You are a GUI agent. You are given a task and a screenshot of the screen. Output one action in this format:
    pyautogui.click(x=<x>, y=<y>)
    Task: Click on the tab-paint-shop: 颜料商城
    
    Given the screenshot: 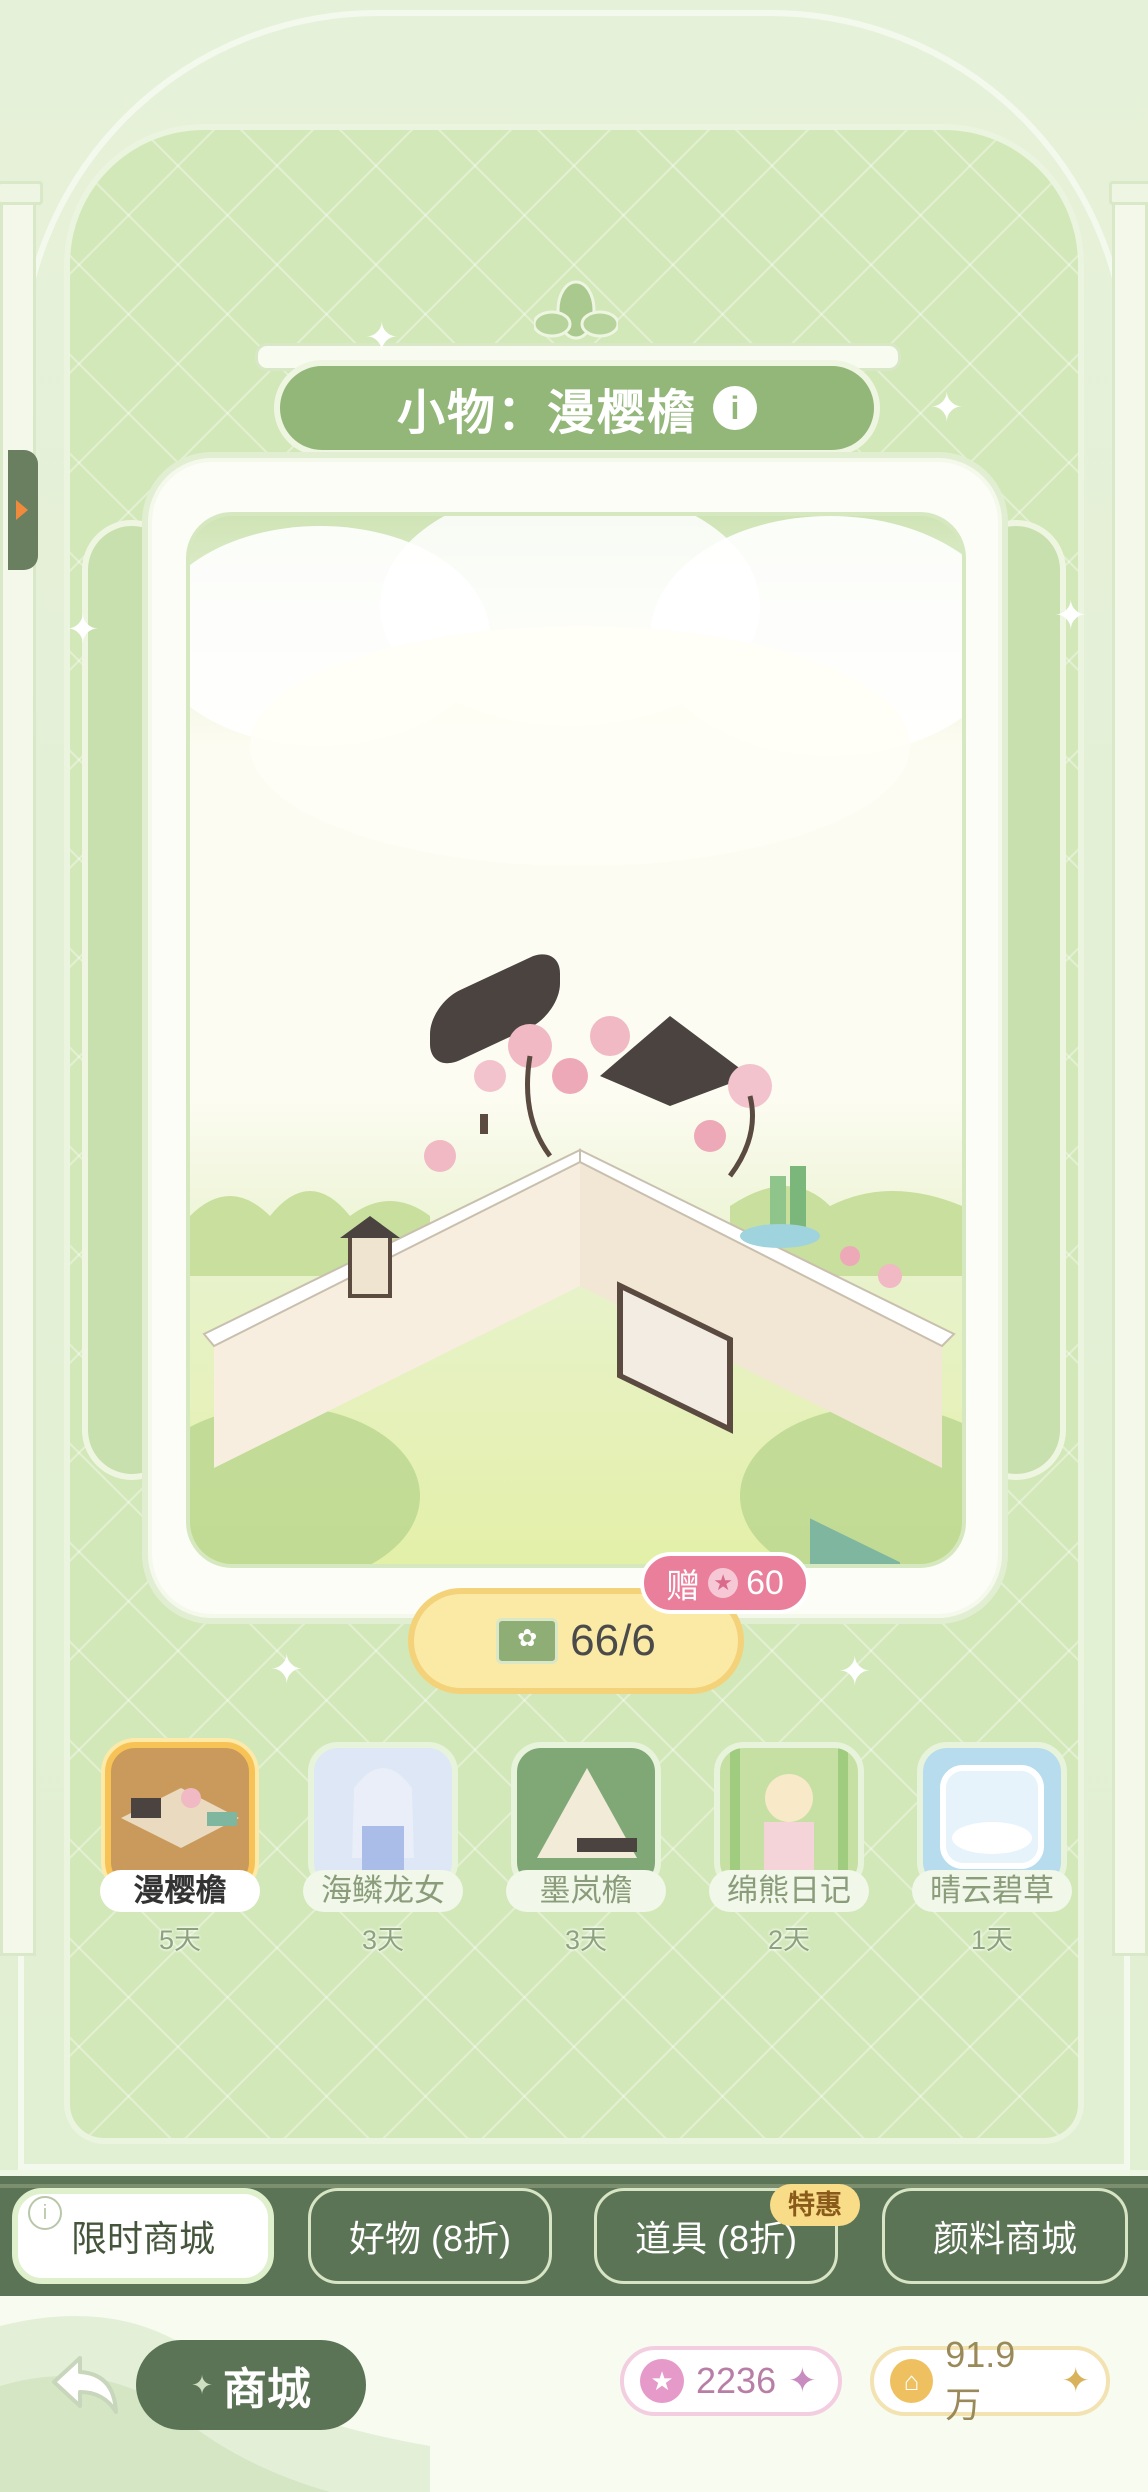 What is the action you would take?
    pyautogui.click(x=1005, y=2236)
    